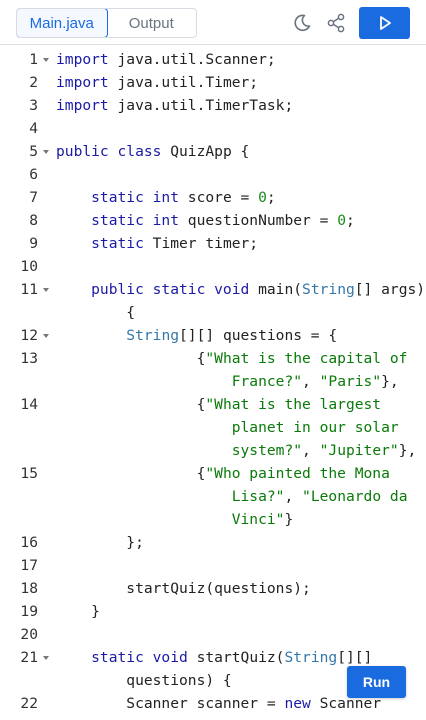  I want to click on run-play-button, so click(384, 23).